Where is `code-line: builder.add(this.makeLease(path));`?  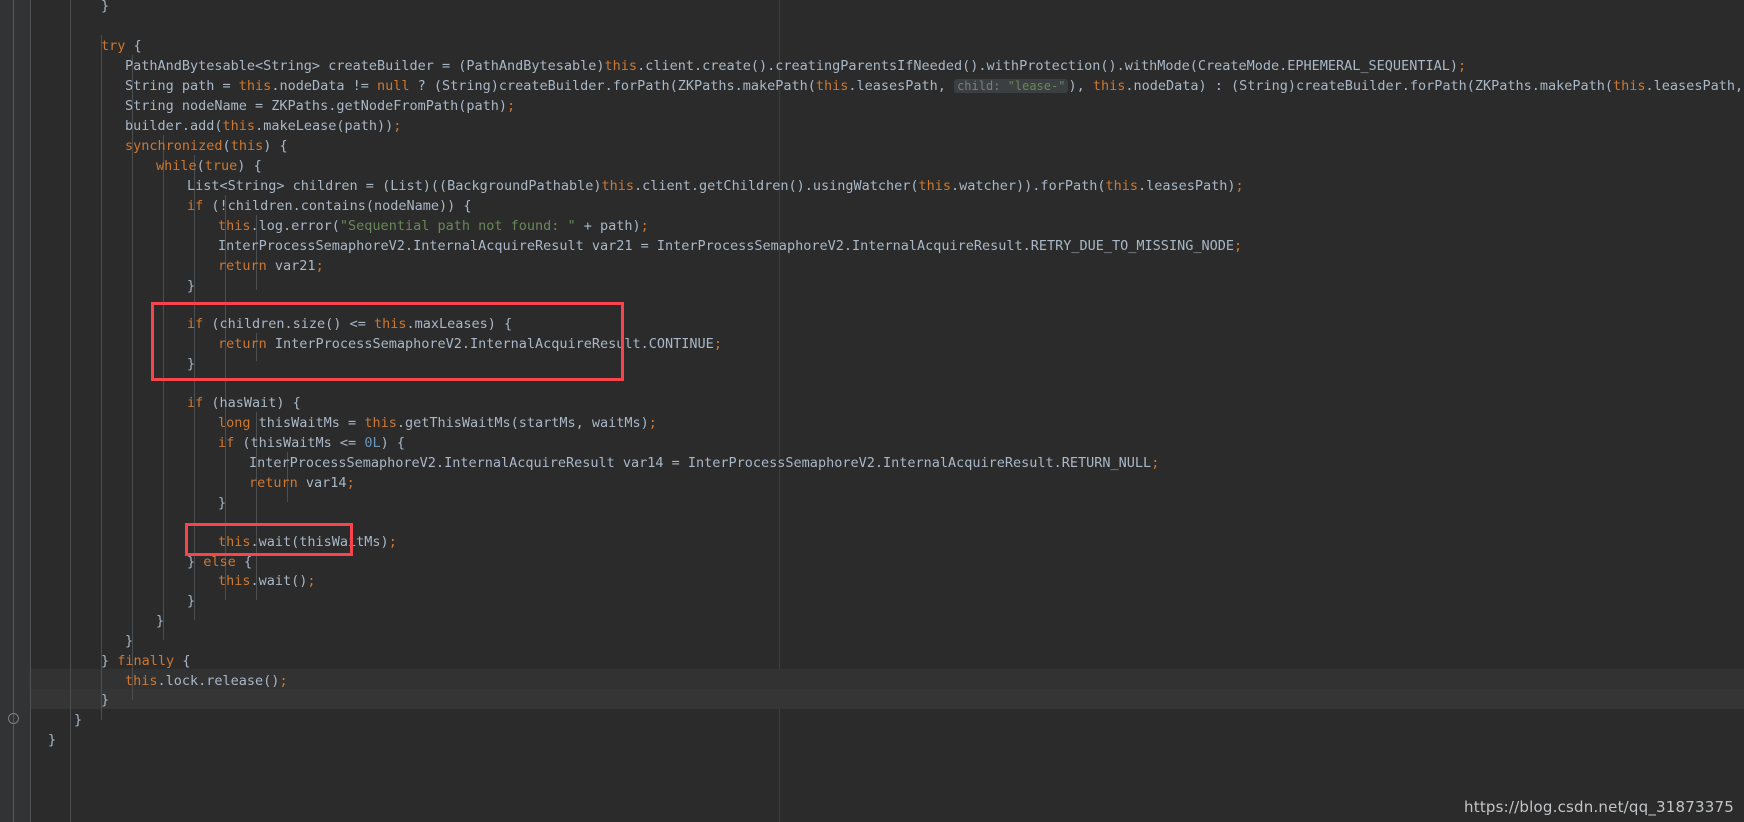 code-line: builder.add(this.makeLease(path)); is located at coordinates (263, 126).